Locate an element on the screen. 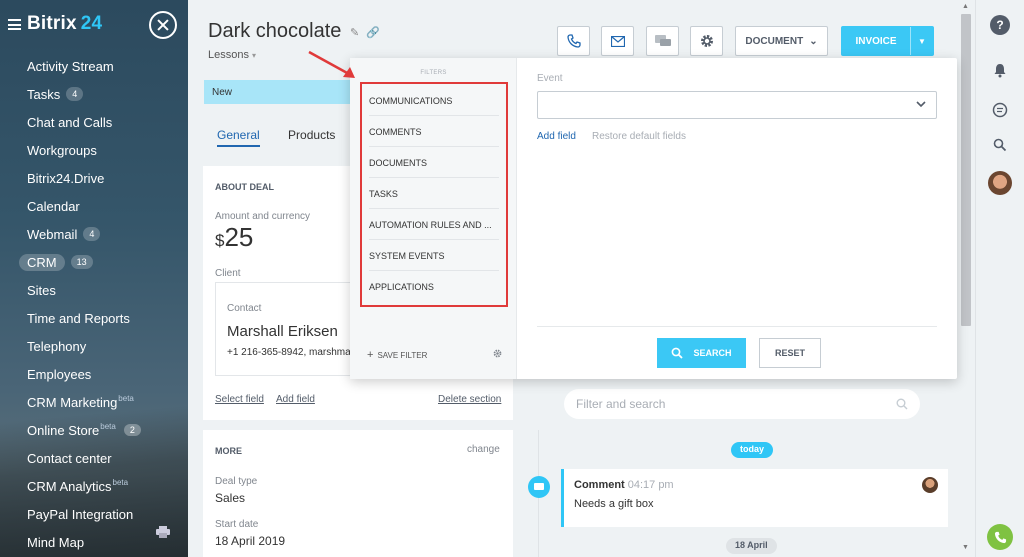 This screenshot has width=1024, height=557. scrollbar-thumb is located at coordinates (966, 170).